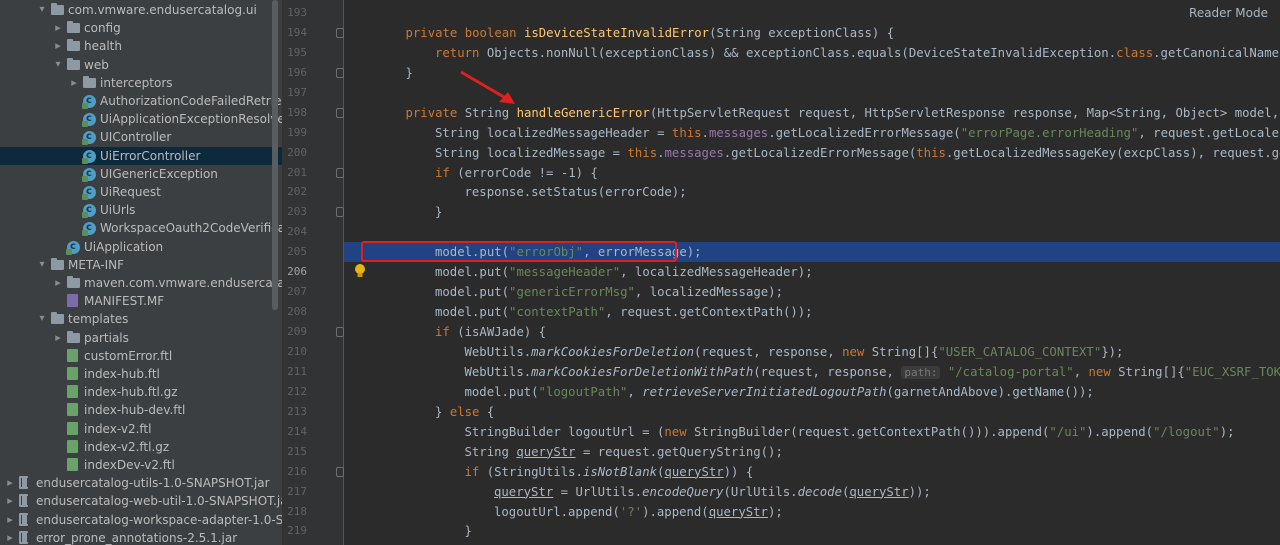 The height and width of the screenshot is (545, 1280). What do you see at coordinates (812, 332) in the screenshot?
I see `code-line: if (isAWJade) {` at bounding box center [812, 332].